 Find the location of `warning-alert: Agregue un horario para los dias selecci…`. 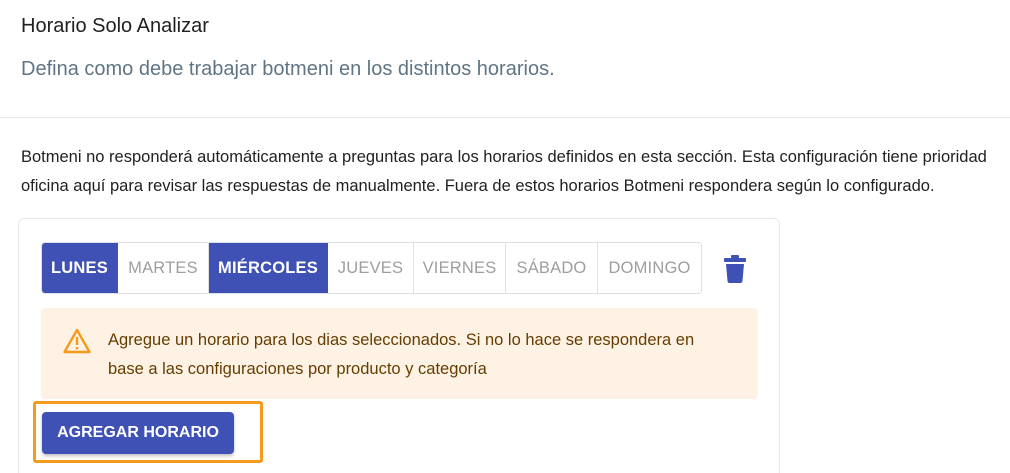

warning-alert: Agregue un horario para los dias selecci… is located at coordinates (399, 353).